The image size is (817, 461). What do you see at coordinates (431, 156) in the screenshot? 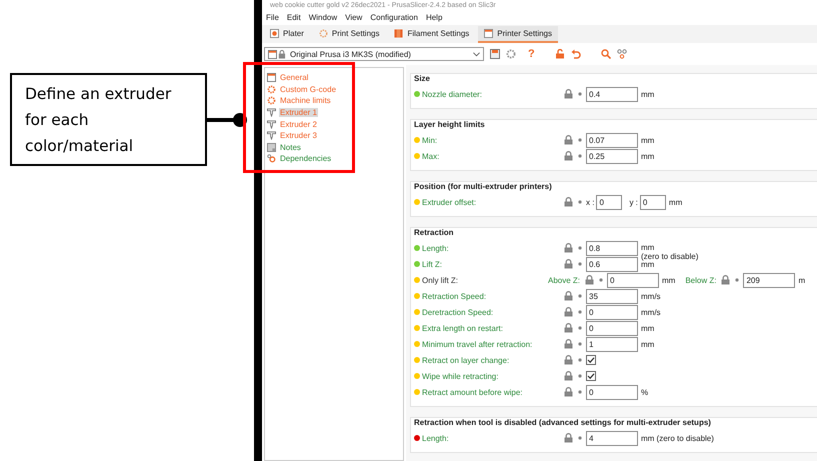
I see `setting-label: Max:` at bounding box center [431, 156].